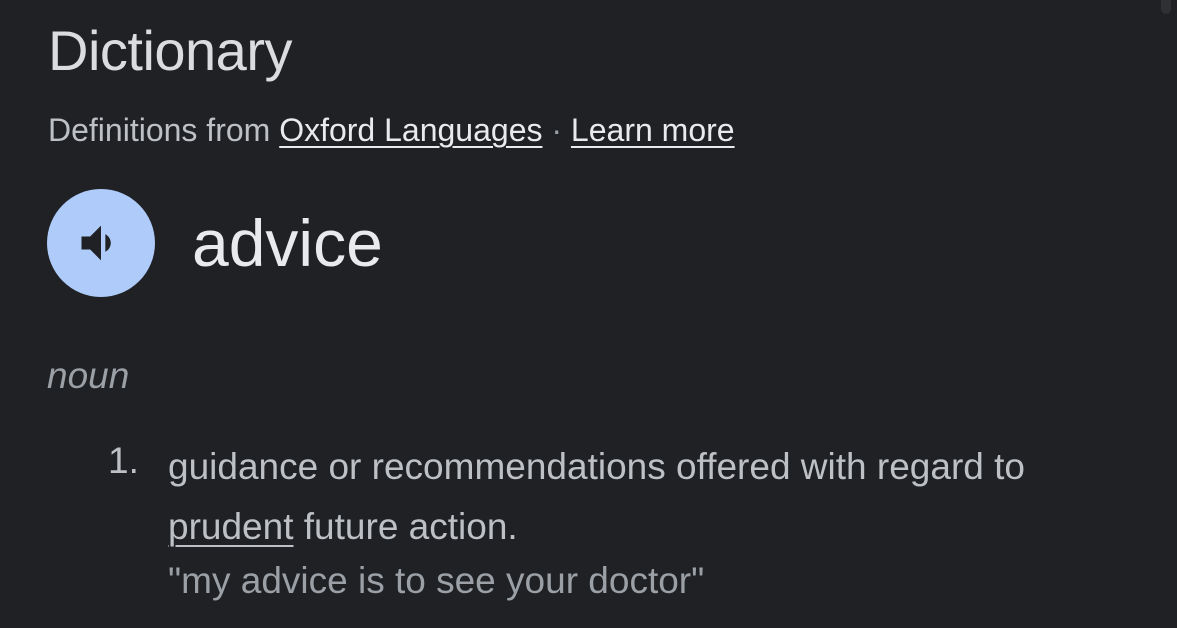 The height and width of the screenshot is (628, 1177). What do you see at coordinates (123, 460) in the screenshot?
I see `definition-number: 1.` at bounding box center [123, 460].